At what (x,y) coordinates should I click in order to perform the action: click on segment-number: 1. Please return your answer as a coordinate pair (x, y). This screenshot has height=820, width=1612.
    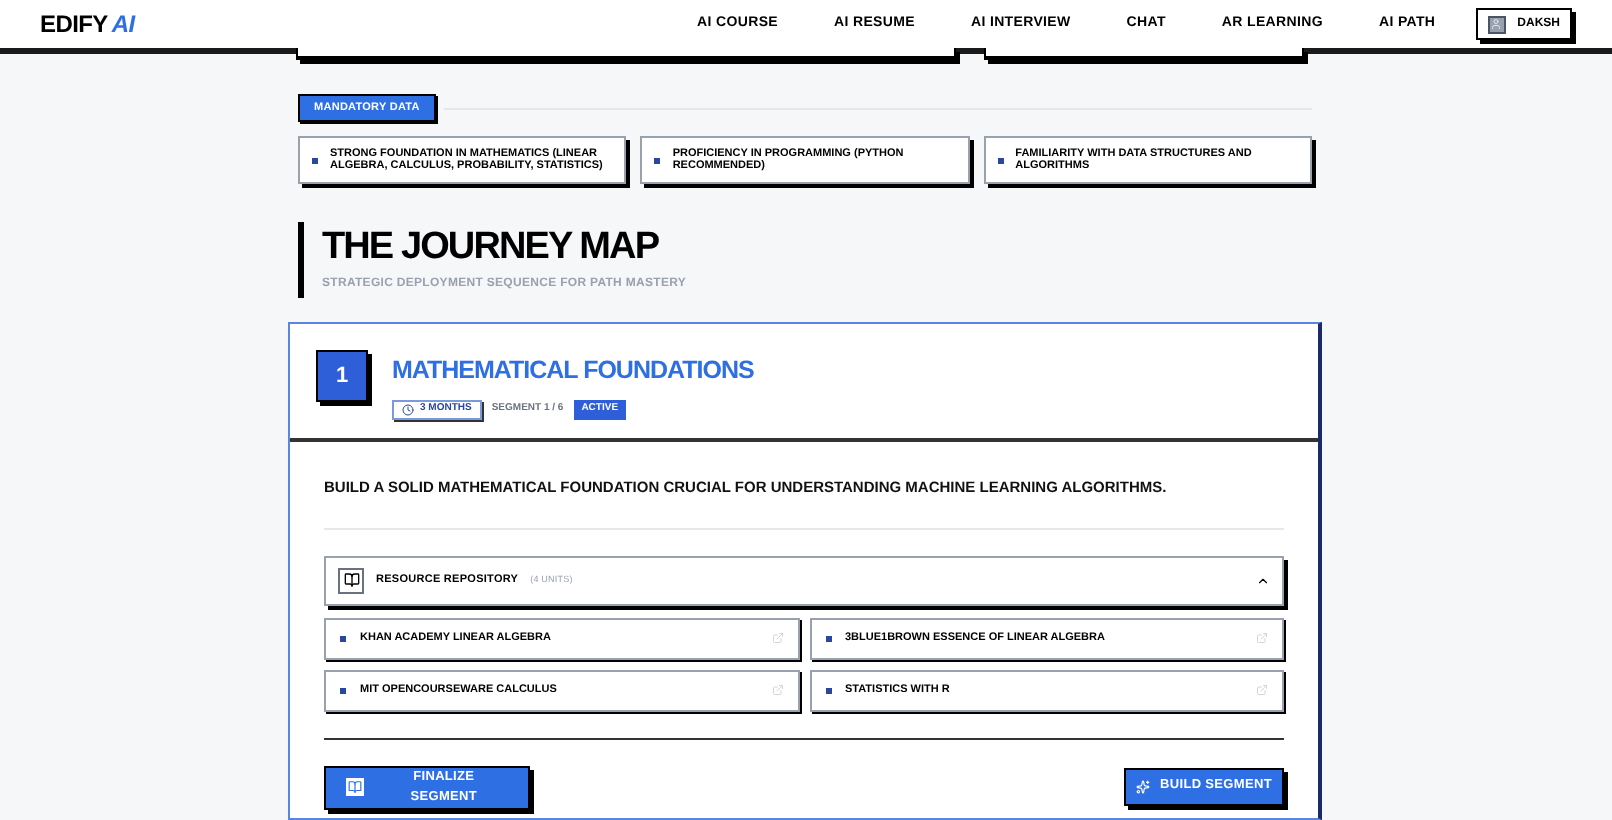
    Looking at the image, I should click on (342, 376).